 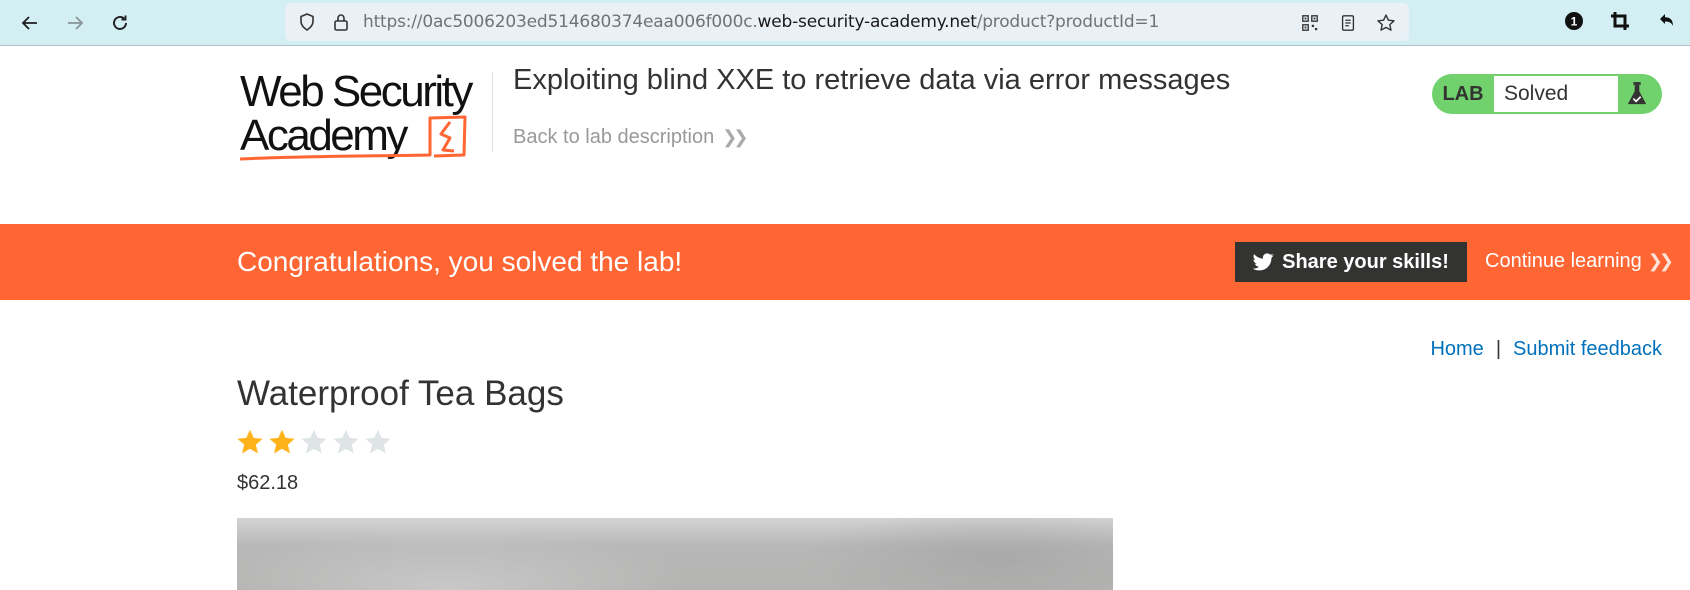 What do you see at coordinates (1640, 94) in the screenshot?
I see `flask-check-icon` at bounding box center [1640, 94].